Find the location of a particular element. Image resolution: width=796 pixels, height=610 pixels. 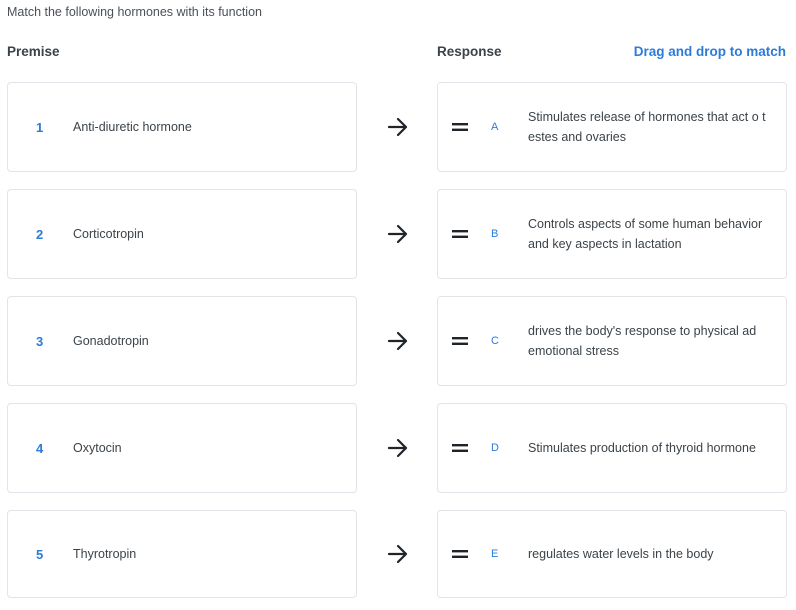

premise-text: Oxytocin is located at coordinates (97, 448).